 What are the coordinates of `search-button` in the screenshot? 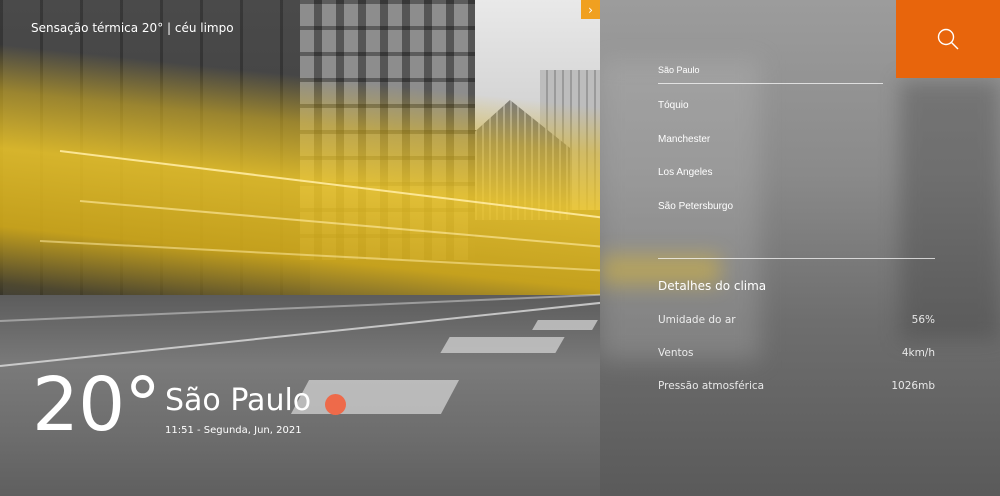 It's located at (948, 39).